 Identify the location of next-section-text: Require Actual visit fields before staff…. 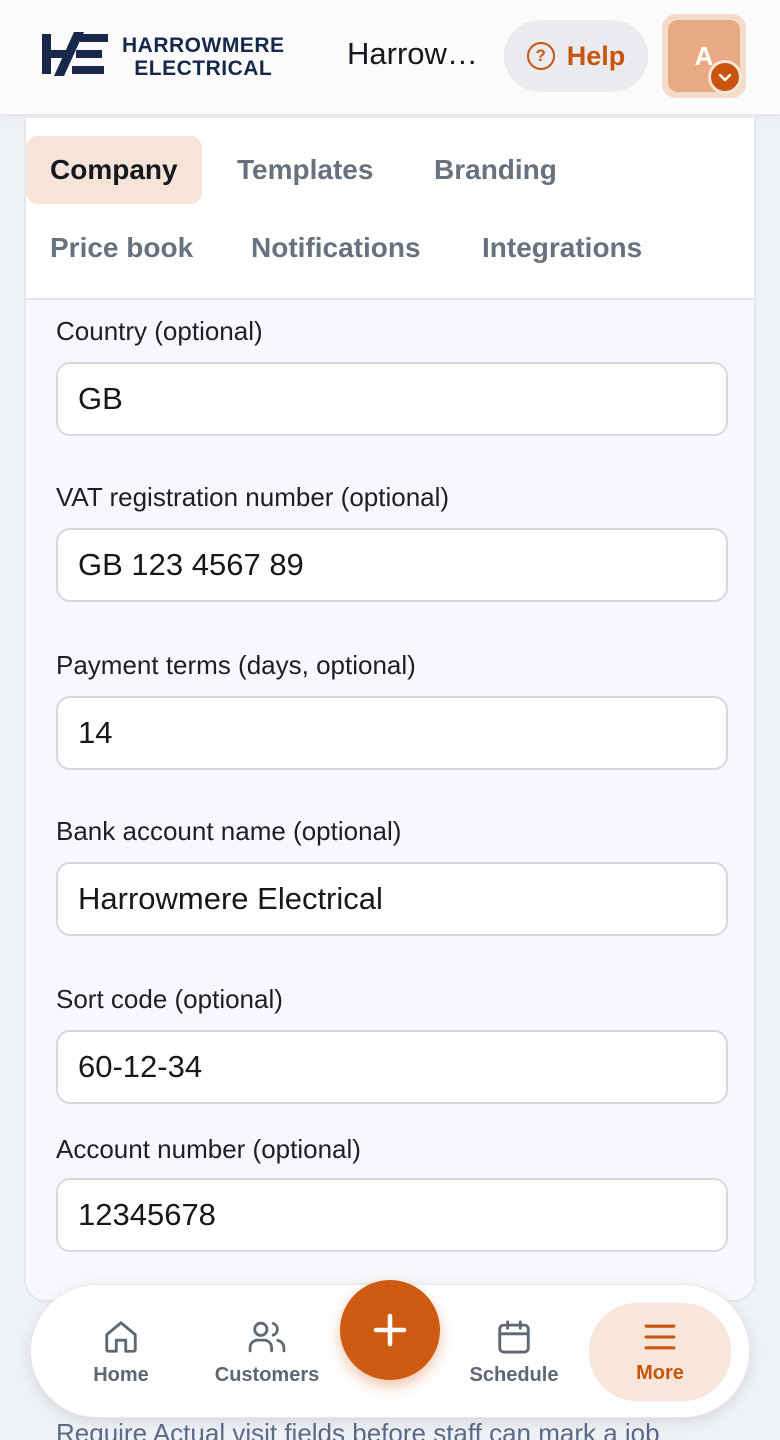
(358, 1429).